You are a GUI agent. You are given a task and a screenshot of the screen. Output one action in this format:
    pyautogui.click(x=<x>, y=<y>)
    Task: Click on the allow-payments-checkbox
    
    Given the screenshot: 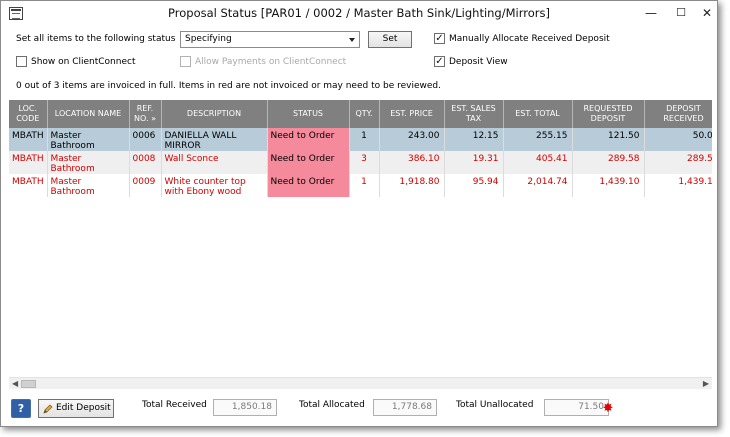 What is the action you would take?
    pyautogui.click(x=185, y=61)
    